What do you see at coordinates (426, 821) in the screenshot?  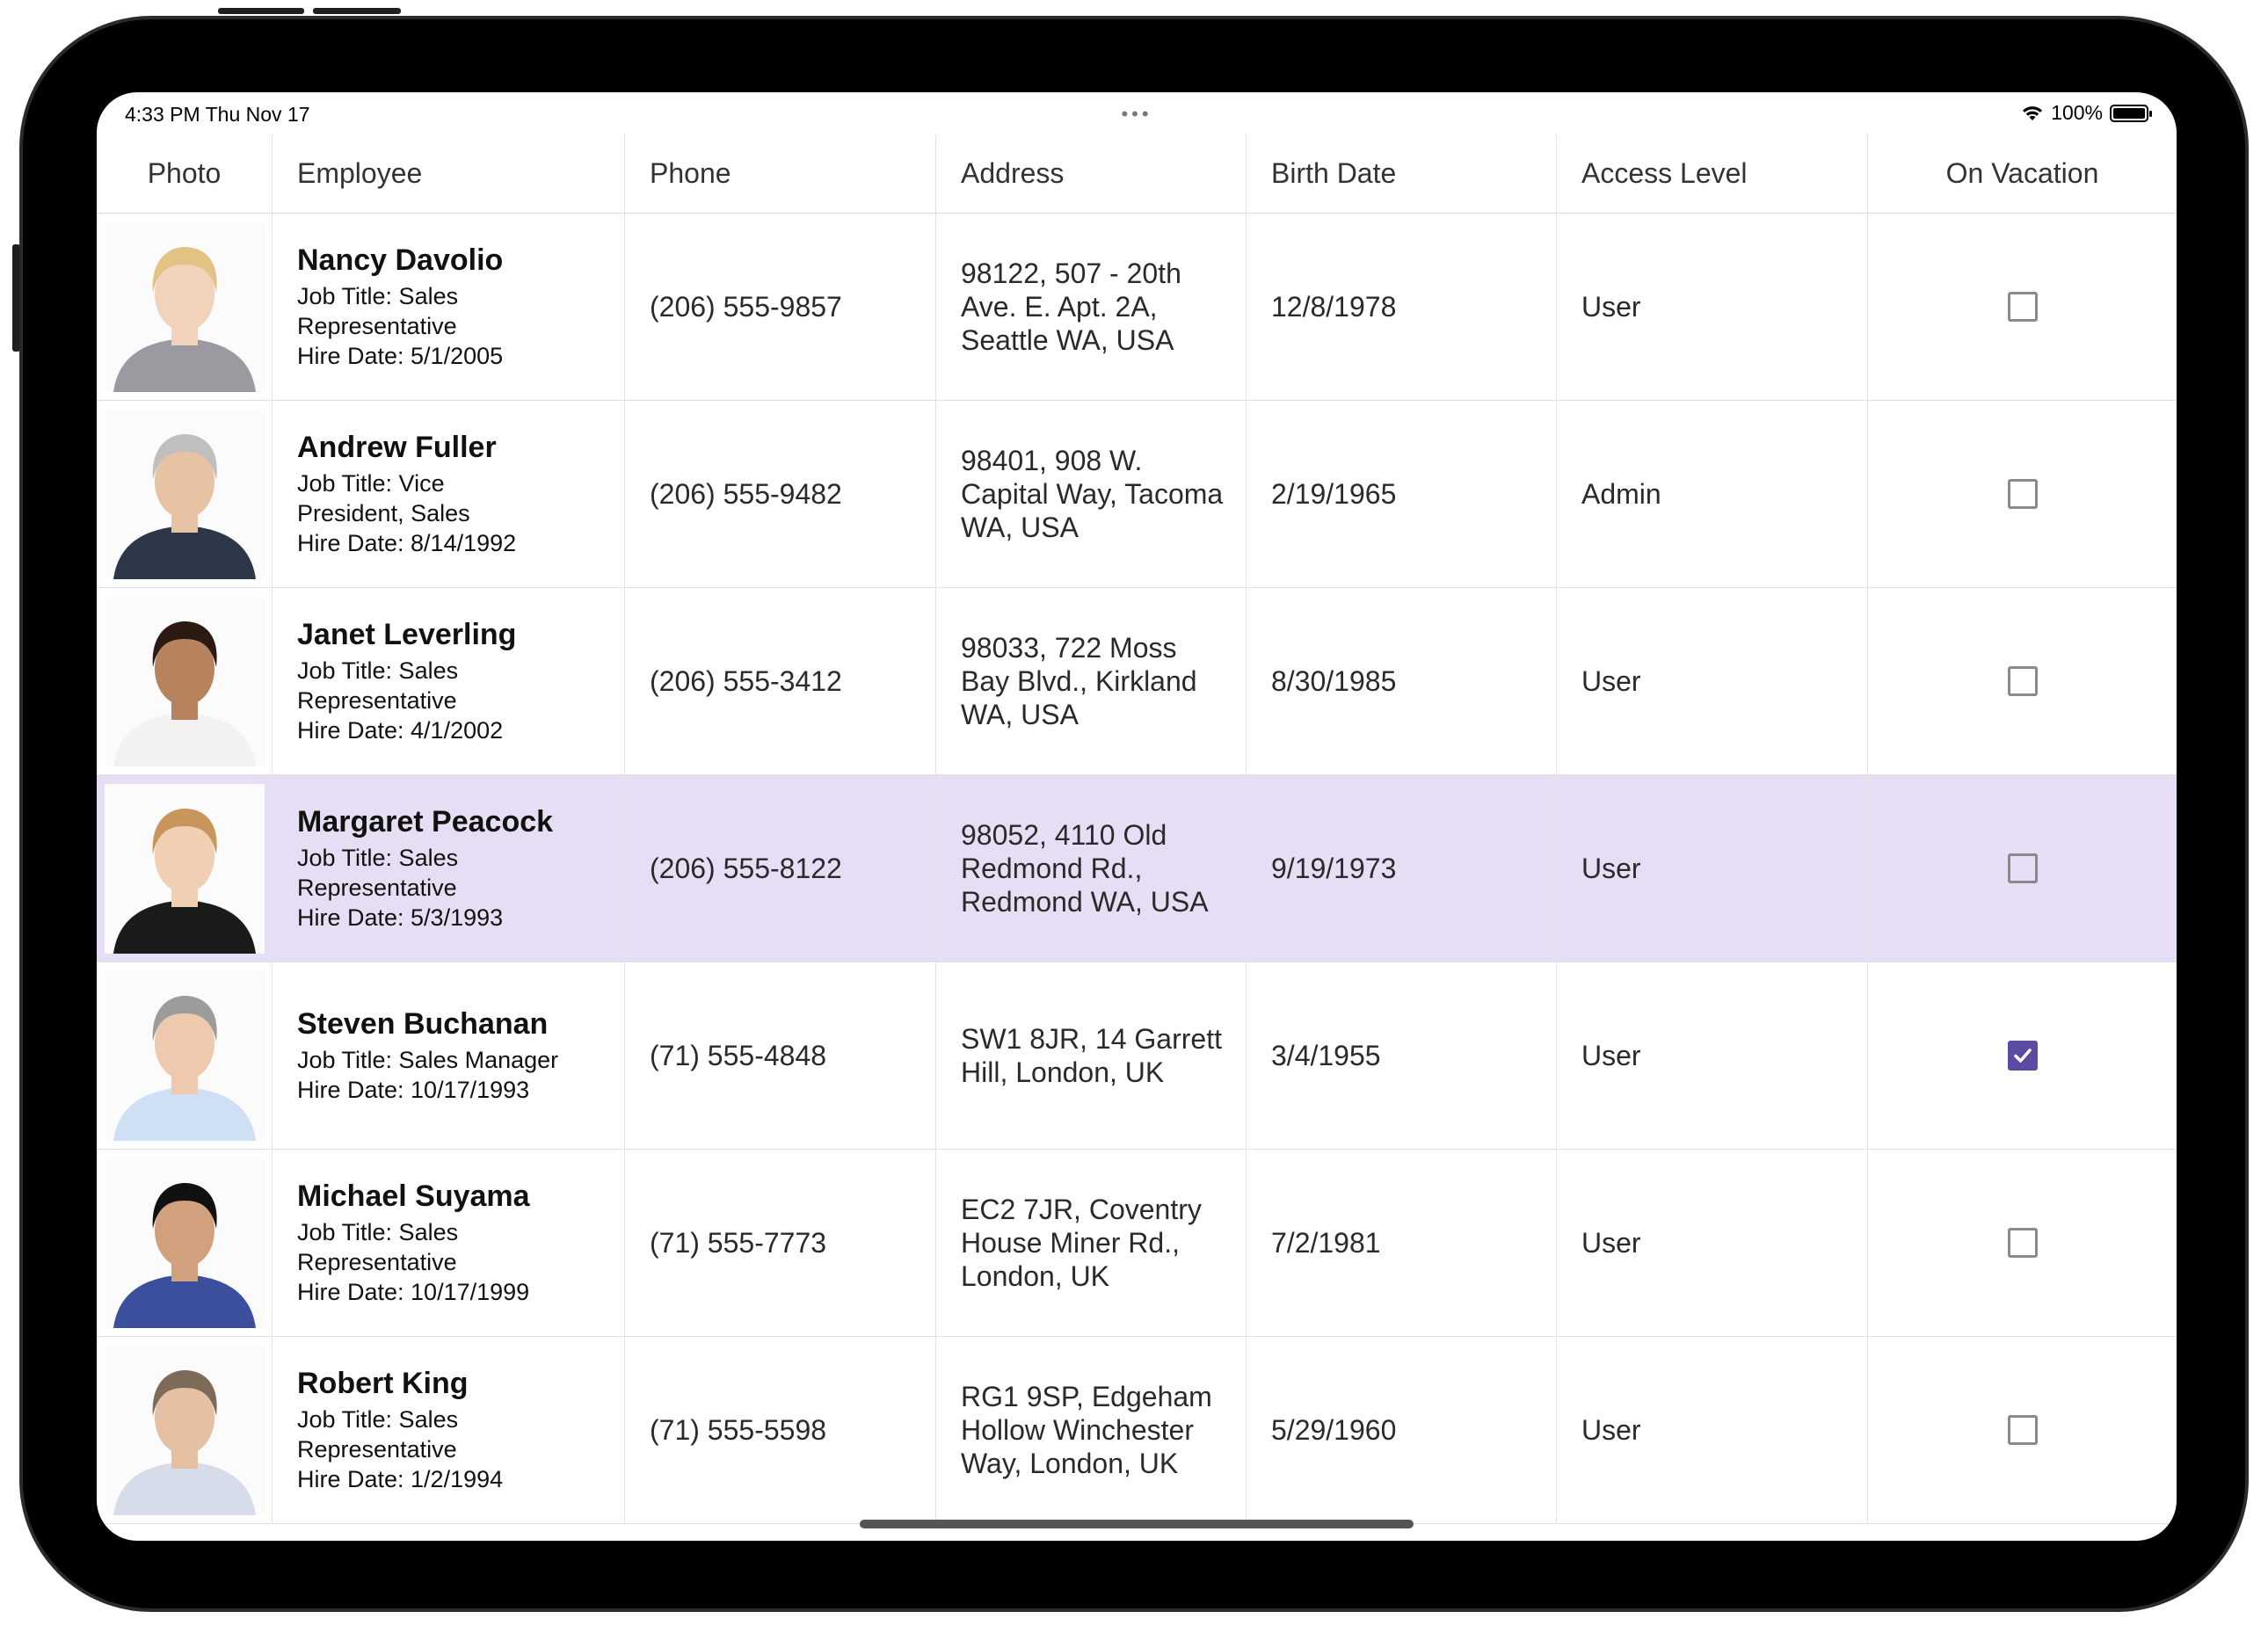 I see `employee-name: Margaret Peacock` at bounding box center [426, 821].